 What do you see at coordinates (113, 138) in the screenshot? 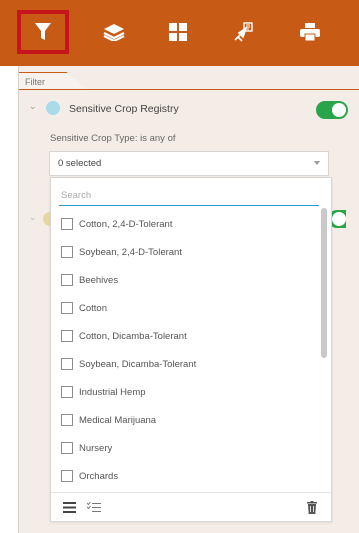
I see `expression-label: Sensitive Crop Type: is any of` at bounding box center [113, 138].